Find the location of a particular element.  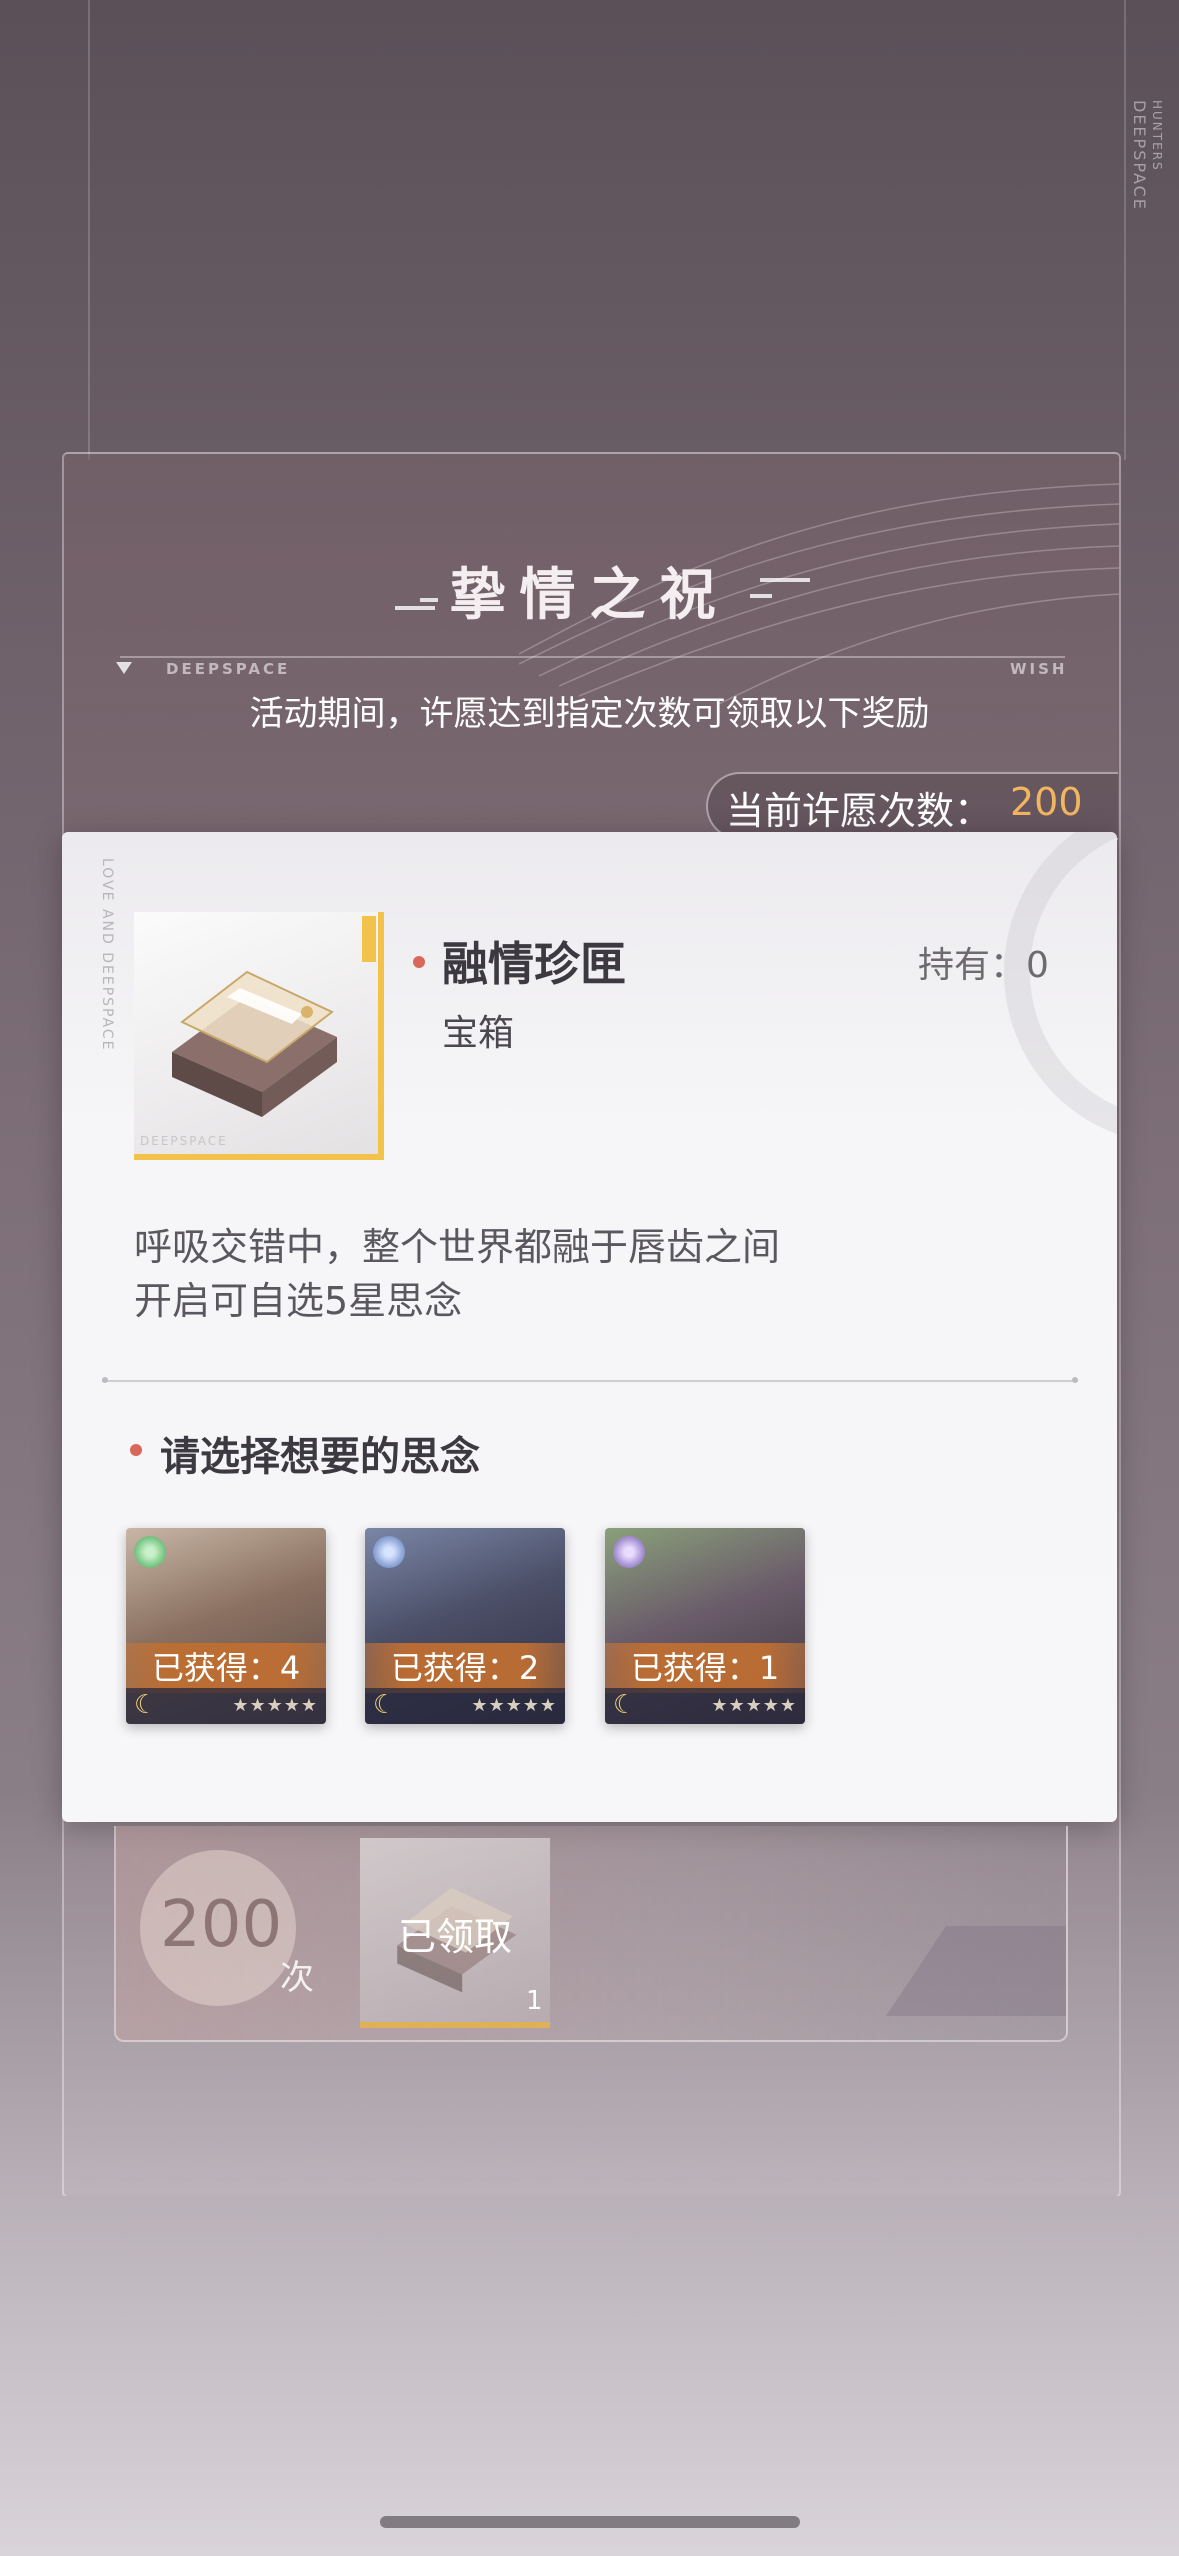

obtained-count: 已获得：1 is located at coordinates (705, 1668).